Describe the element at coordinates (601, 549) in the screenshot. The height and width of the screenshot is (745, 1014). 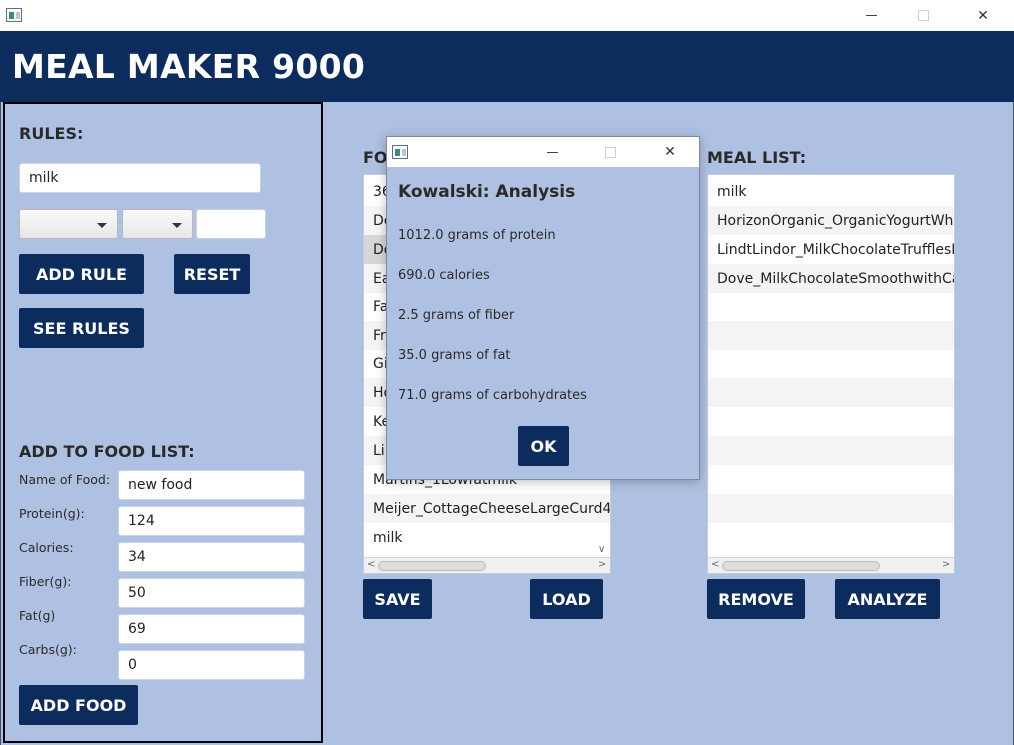
I see `scroll-down-icon: ∨` at that location.